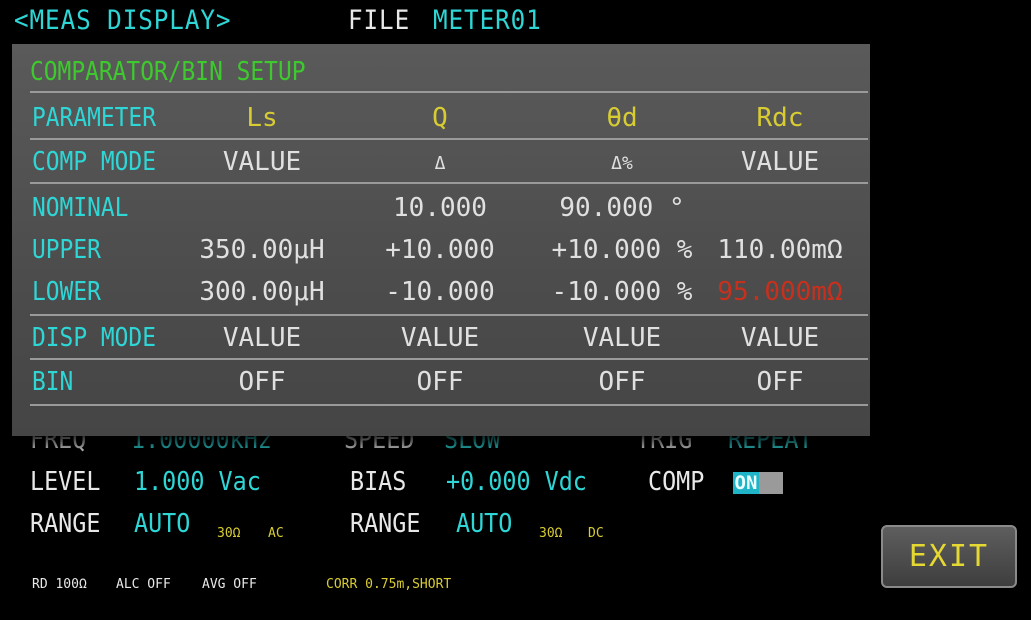 The width and height of the screenshot is (1031, 620). Describe the element at coordinates (276, 533) in the screenshot. I see `range-ac-mode: AC` at that location.